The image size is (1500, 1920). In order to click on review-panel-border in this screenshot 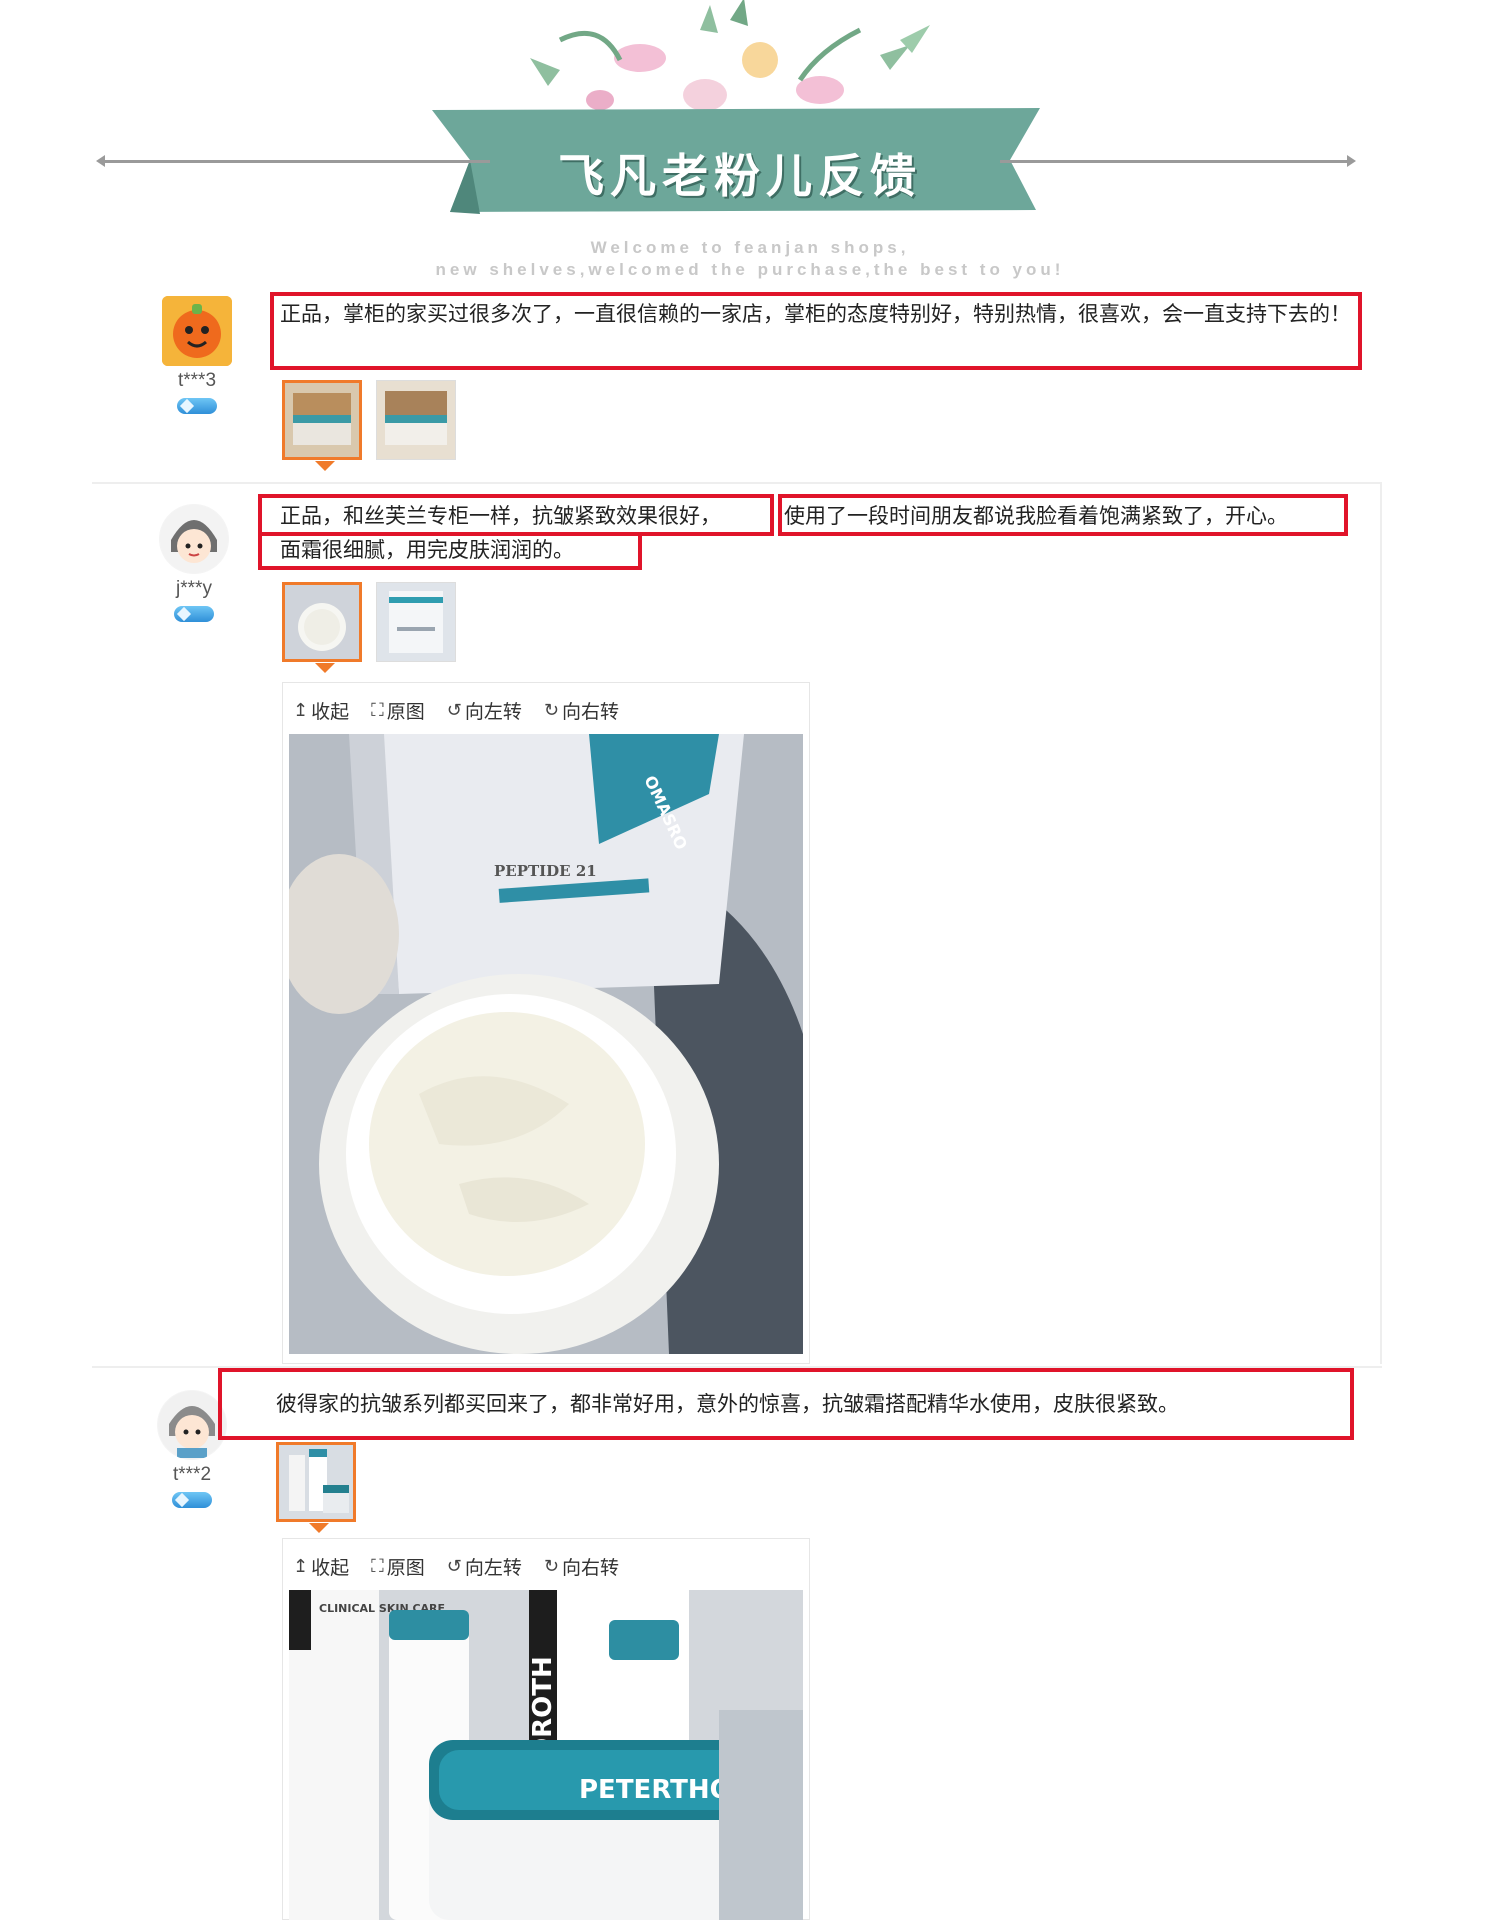, I will do `click(1381, 924)`.